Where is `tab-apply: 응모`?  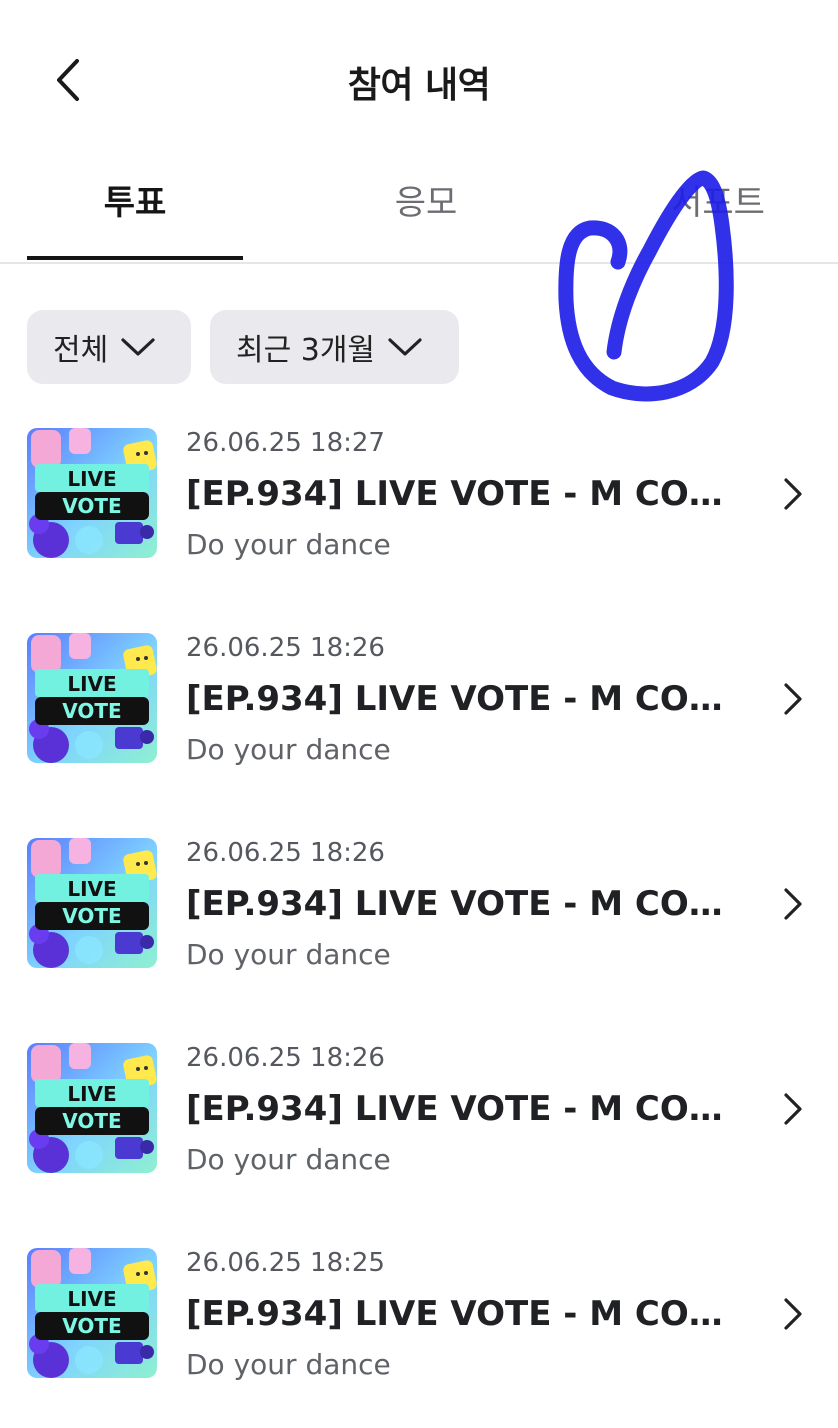 tab-apply: 응모 is located at coordinates (426, 210).